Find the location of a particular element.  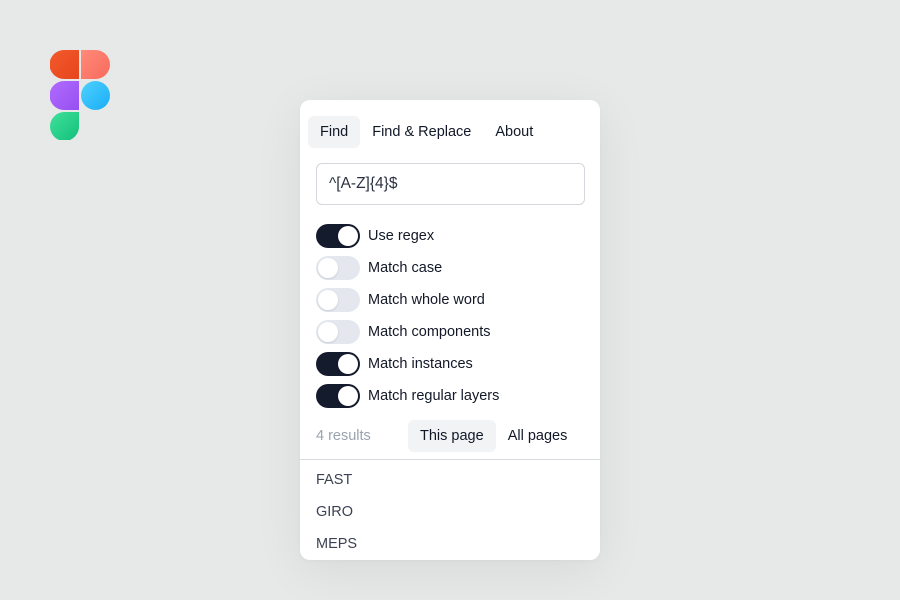

tab-find-replace: Find & Replace is located at coordinates (421, 132).